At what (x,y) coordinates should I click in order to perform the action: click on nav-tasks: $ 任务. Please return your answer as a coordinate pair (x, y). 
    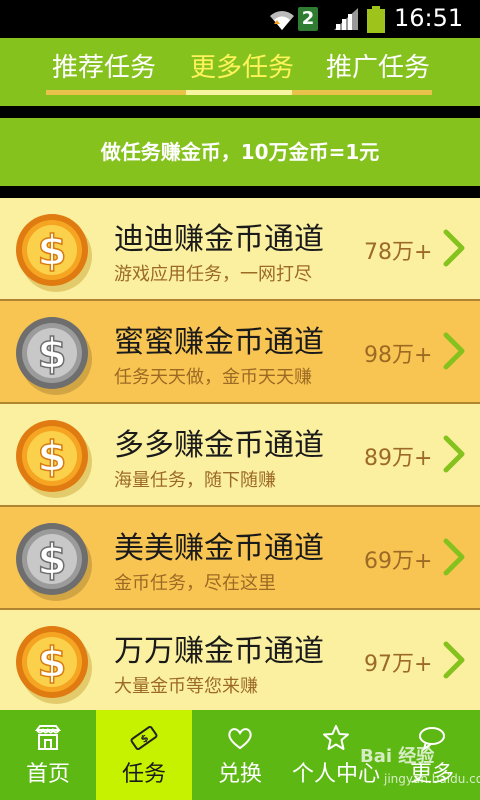
    Looking at the image, I should click on (144, 755).